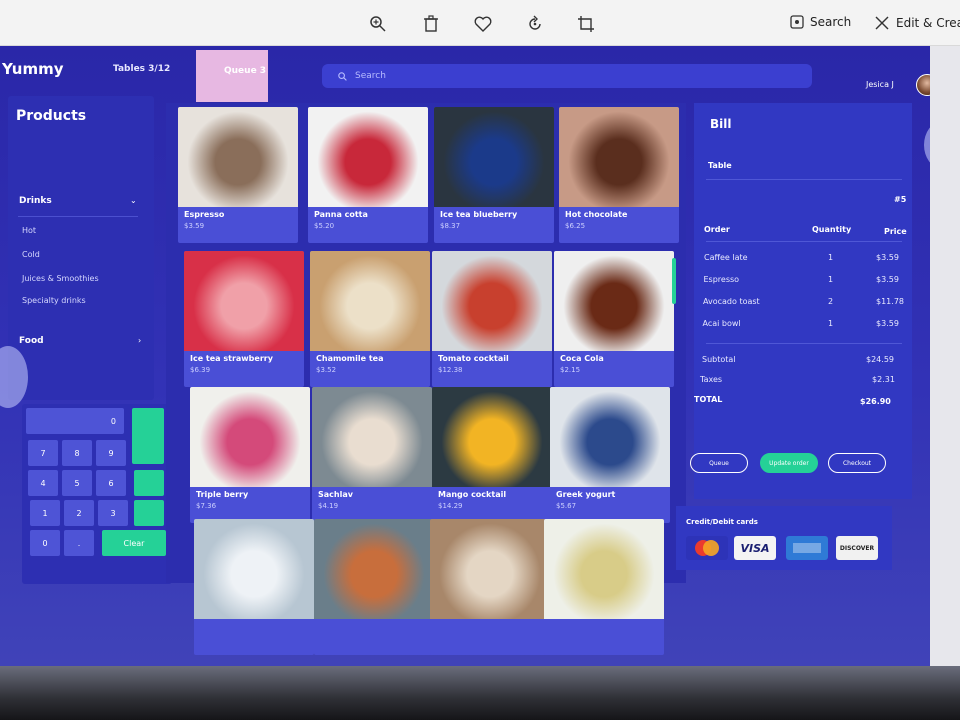 The image size is (960, 720). Describe the element at coordinates (483, 24) in the screenshot. I see `heart-icon` at that location.